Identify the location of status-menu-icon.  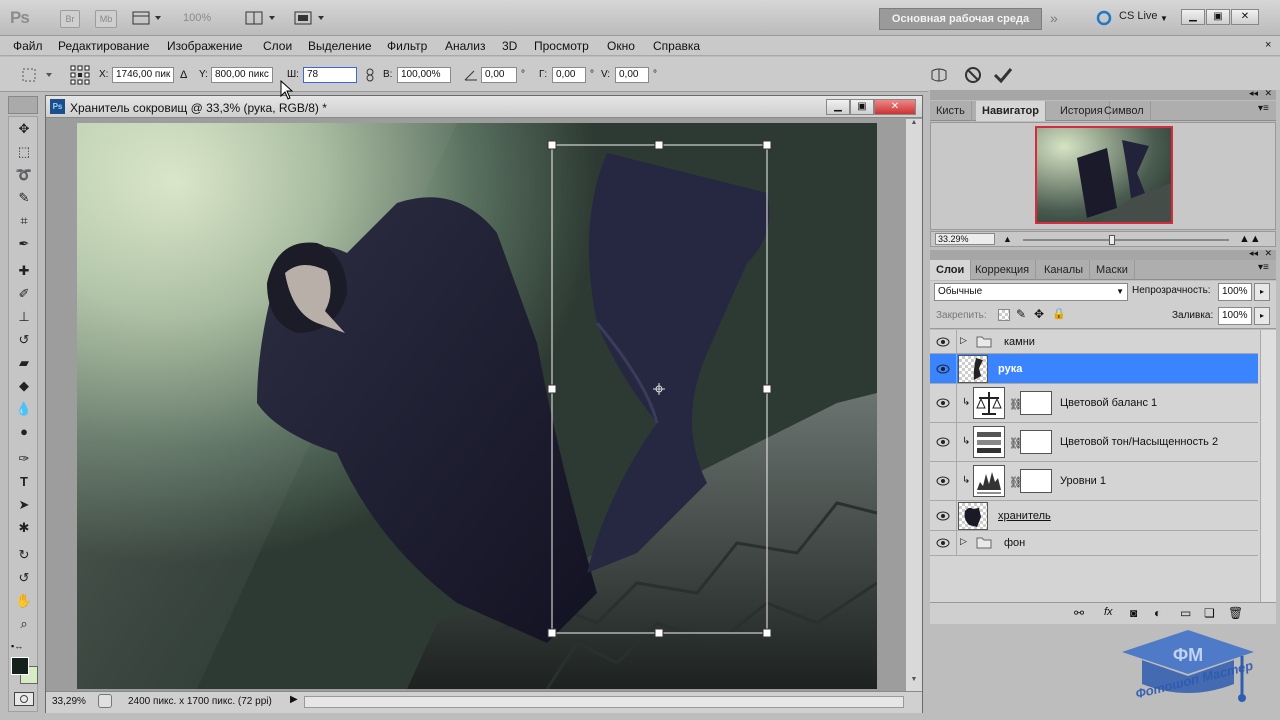
(105, 701).